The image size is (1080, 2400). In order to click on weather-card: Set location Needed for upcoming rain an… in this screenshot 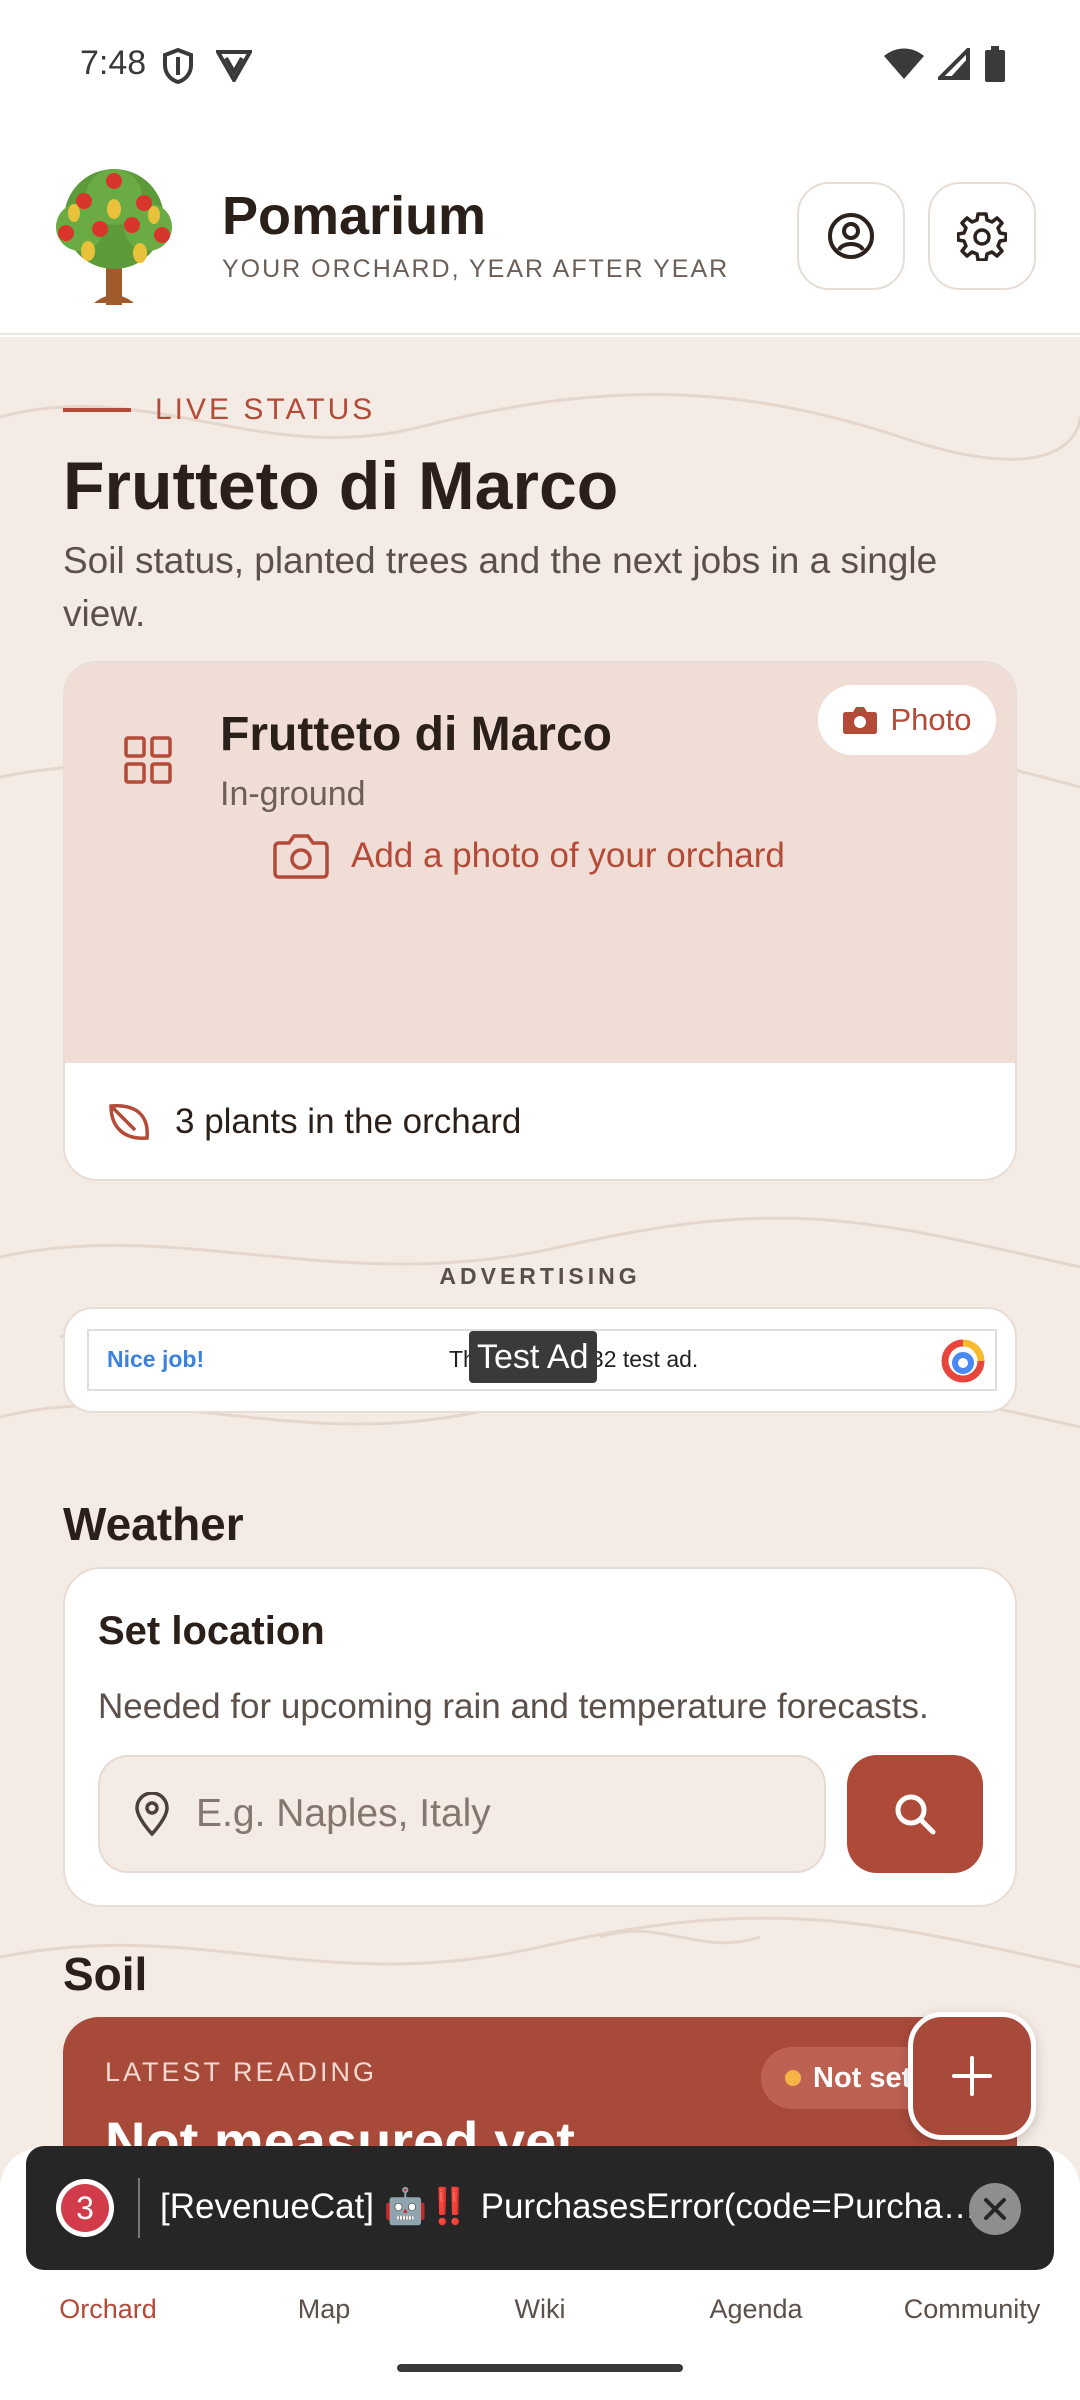, I will do `click(540, 1737)`.